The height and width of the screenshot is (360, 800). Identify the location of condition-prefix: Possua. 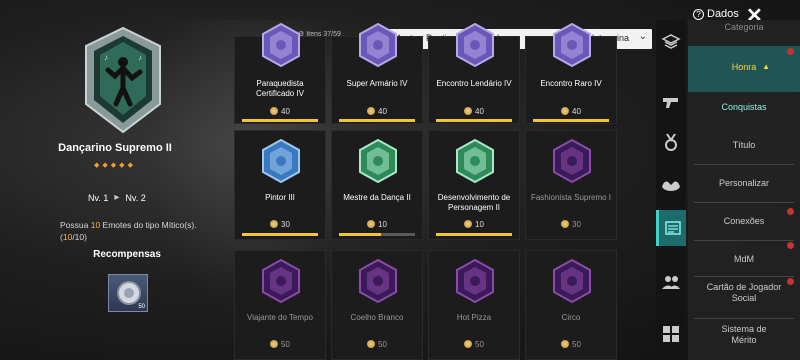
(75, 225).